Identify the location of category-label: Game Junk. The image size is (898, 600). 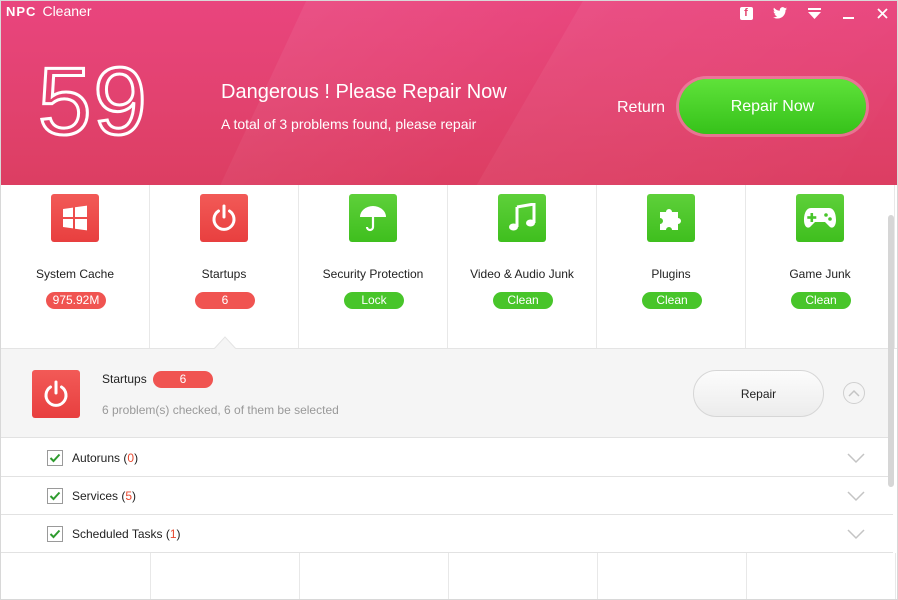
(820, 274).